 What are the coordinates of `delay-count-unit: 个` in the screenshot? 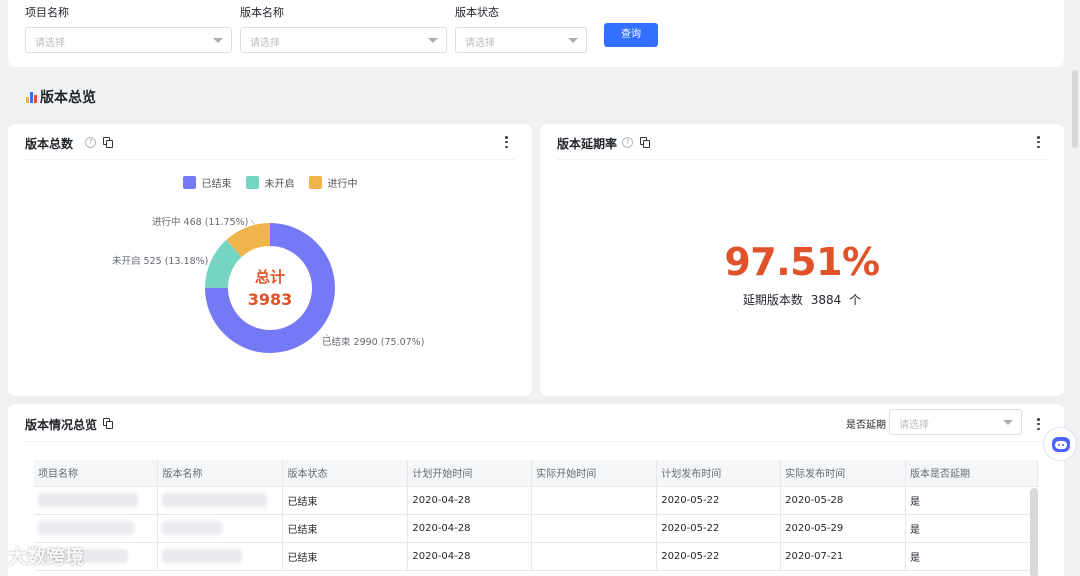 It's located at (855, 300).